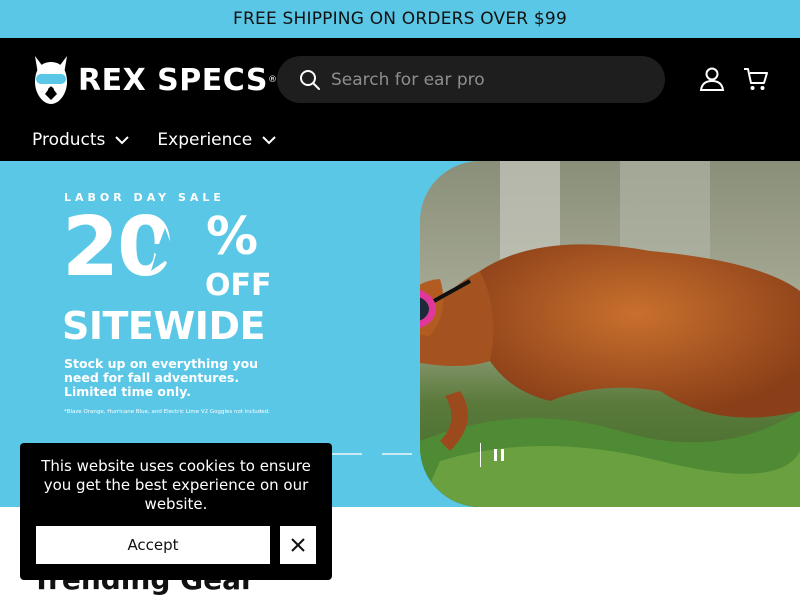 Image resolution: width=800 pixels, height=600 pixels. What do you see at coordinates (51, 80) in the screenshot?
I see `husky-logo-icon` at bounding box center [51, 80].